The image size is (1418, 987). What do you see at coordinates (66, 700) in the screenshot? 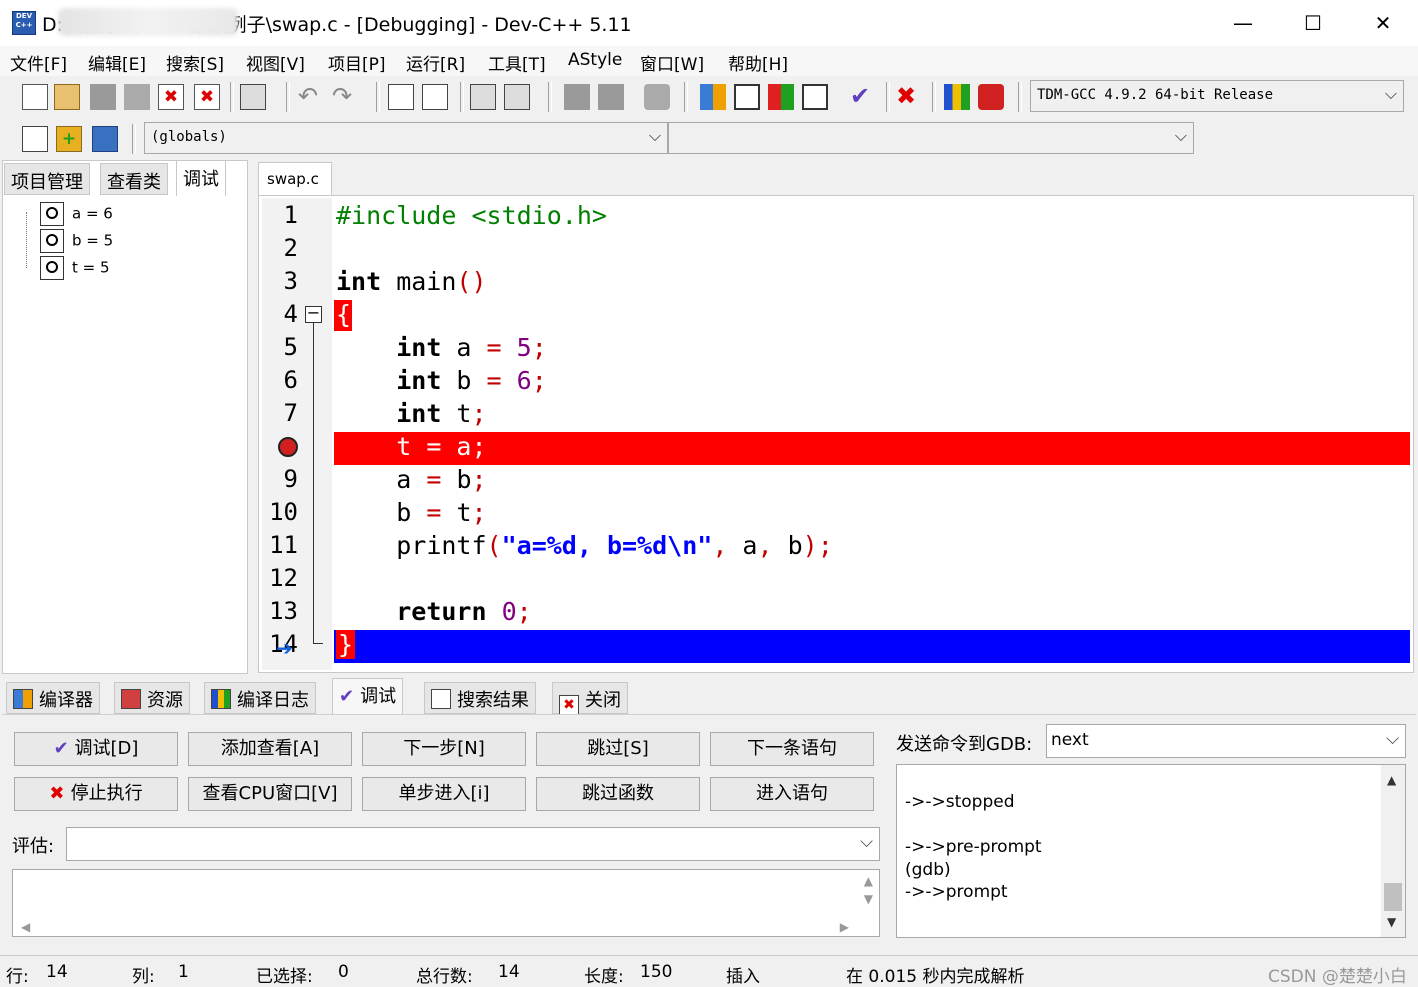
I see `tab-label: 编译器` at bounding box center [66, 700].